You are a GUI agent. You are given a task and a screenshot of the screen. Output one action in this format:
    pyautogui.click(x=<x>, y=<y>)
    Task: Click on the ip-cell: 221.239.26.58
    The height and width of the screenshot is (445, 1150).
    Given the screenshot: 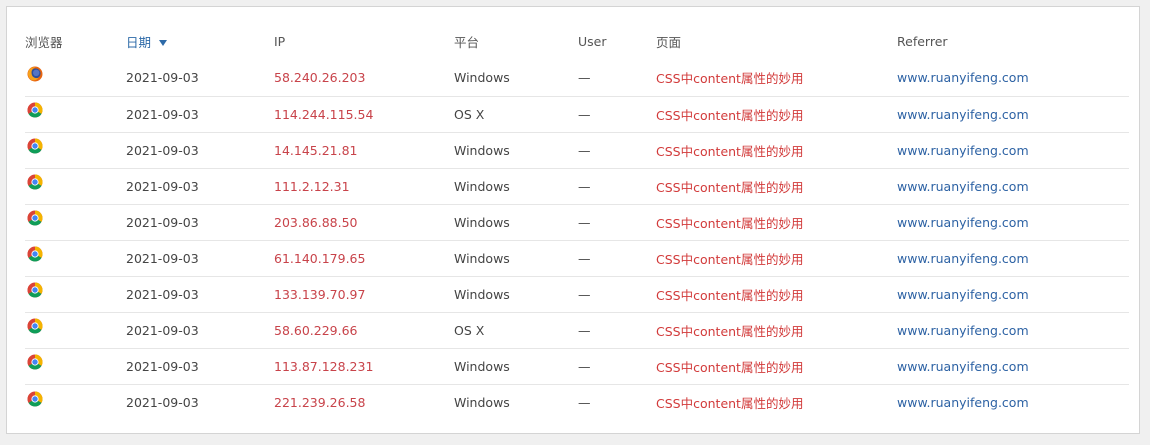 What is the action you would take?
    pyautogui.click(x=320, y=402)
    